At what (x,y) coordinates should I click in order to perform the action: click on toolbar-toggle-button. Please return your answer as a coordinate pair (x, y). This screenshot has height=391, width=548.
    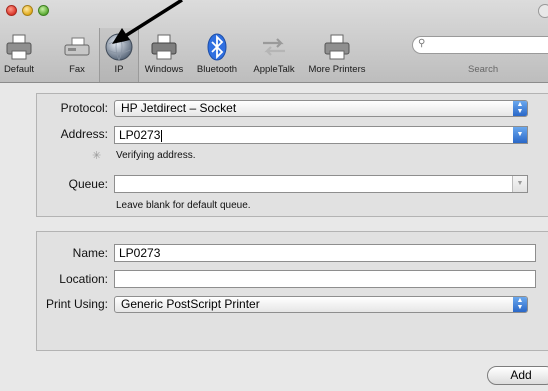
    Looking at the image, I should click on (543, 11).